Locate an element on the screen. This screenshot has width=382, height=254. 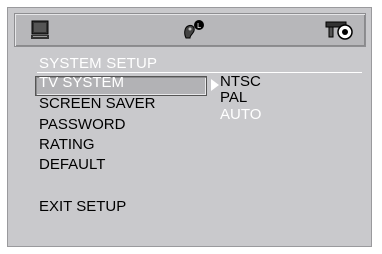
top-toolbar: L is located at coordinates (190, 30).